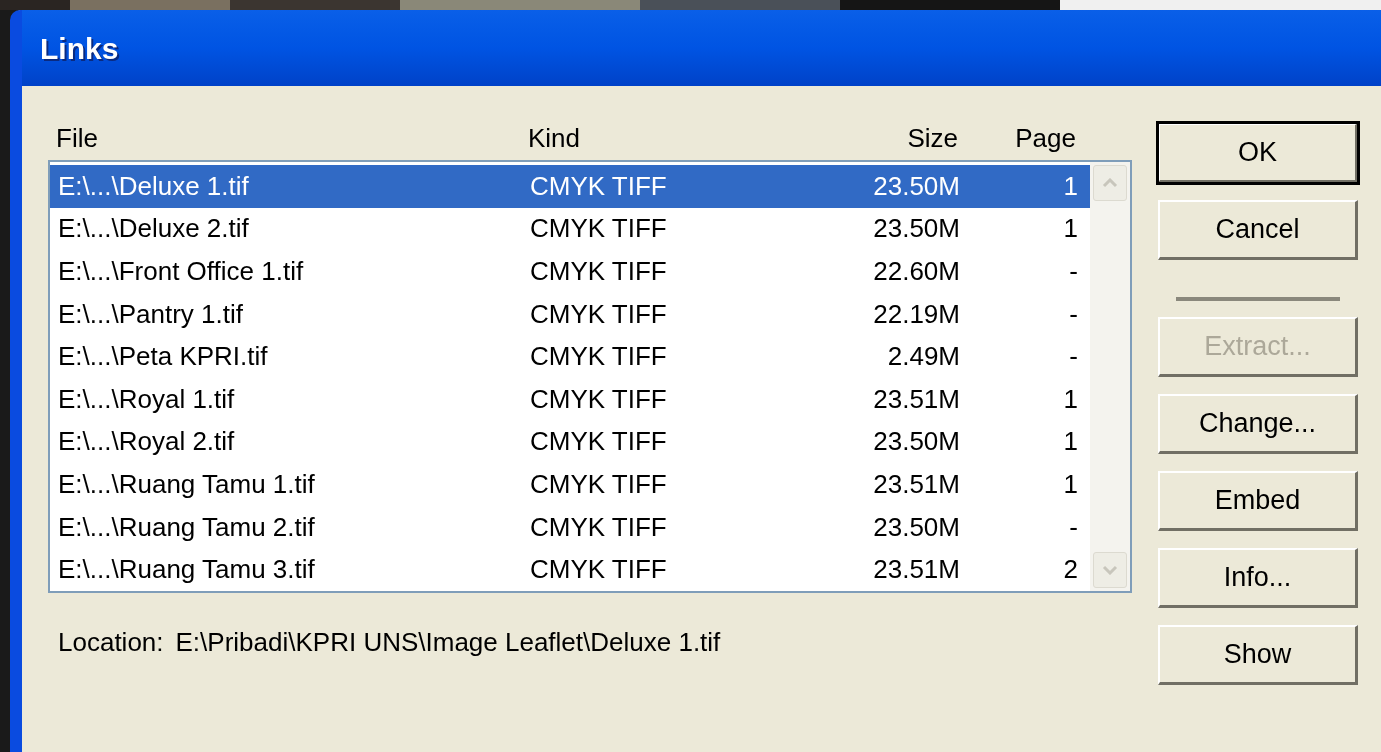  I want to click on table-cell-text: E:\...\Royal 1.tif, so click(146, 399).